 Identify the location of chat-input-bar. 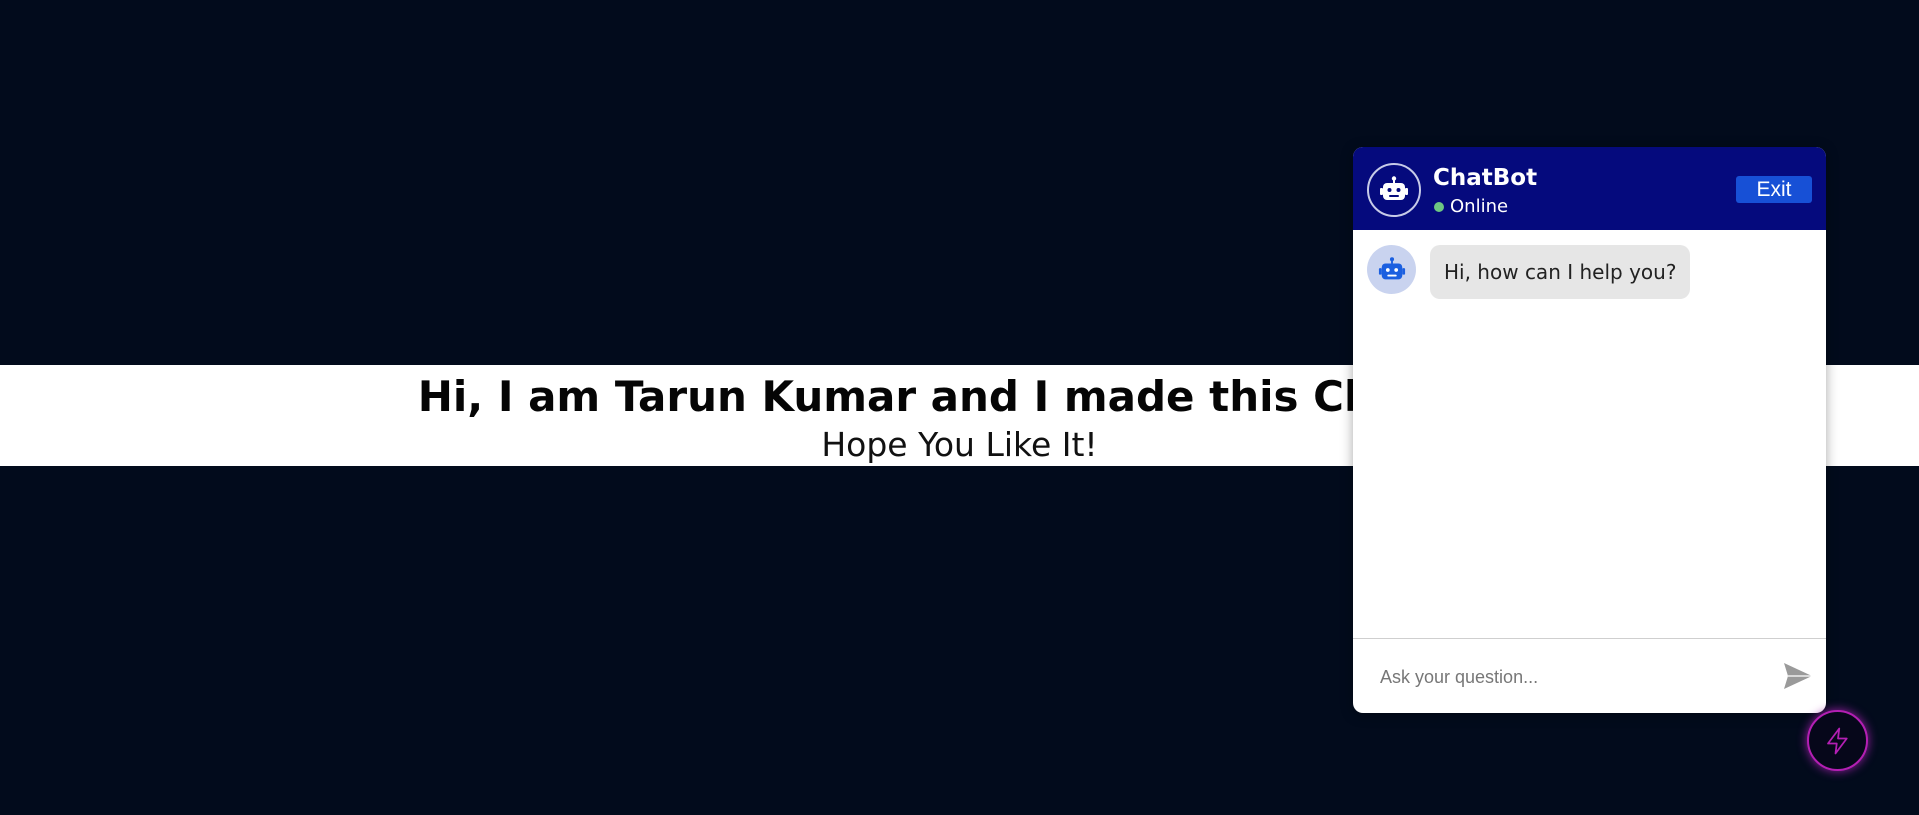
(1589, 675).